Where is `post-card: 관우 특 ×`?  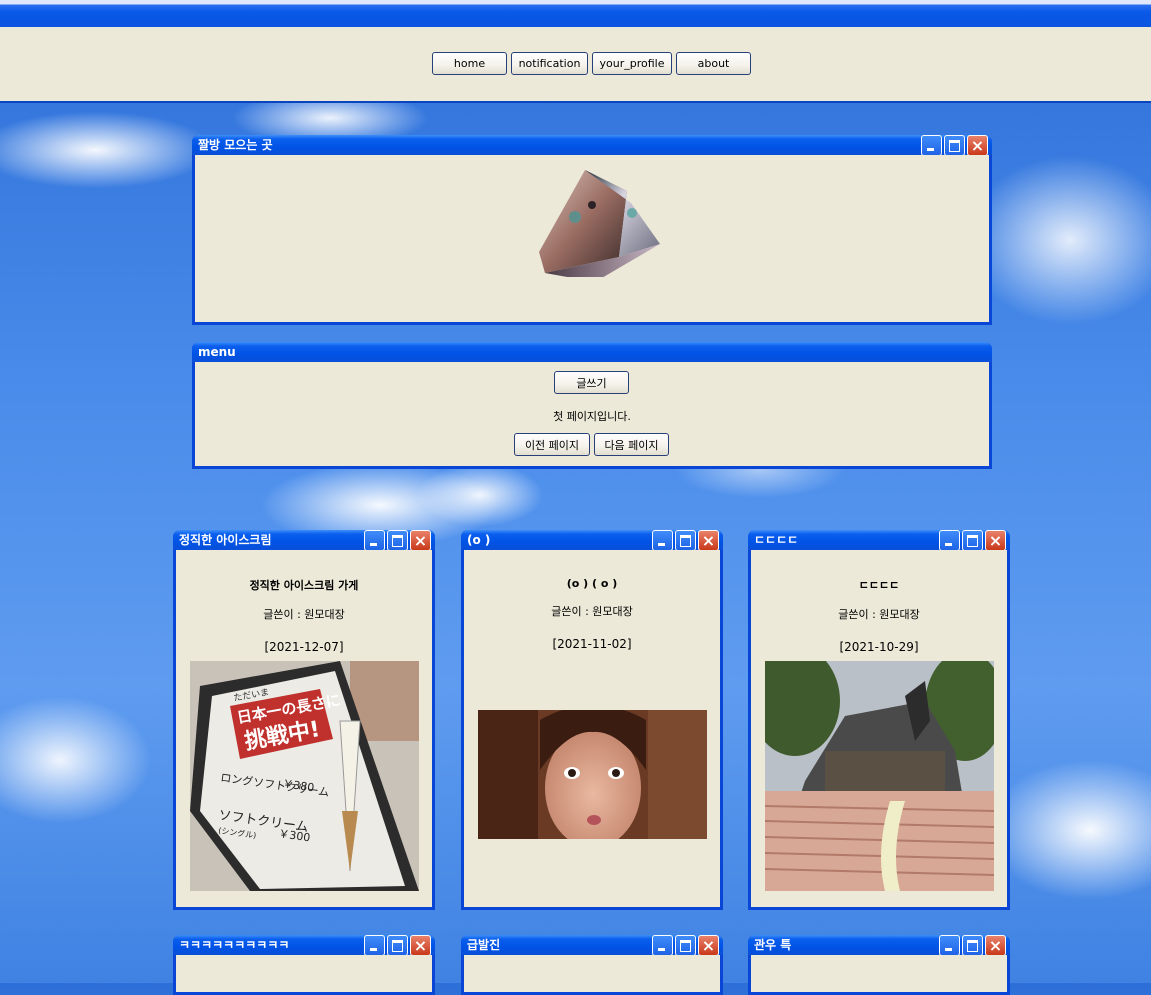
post-card: 관우 특 × is located at coordinates (879, 965).